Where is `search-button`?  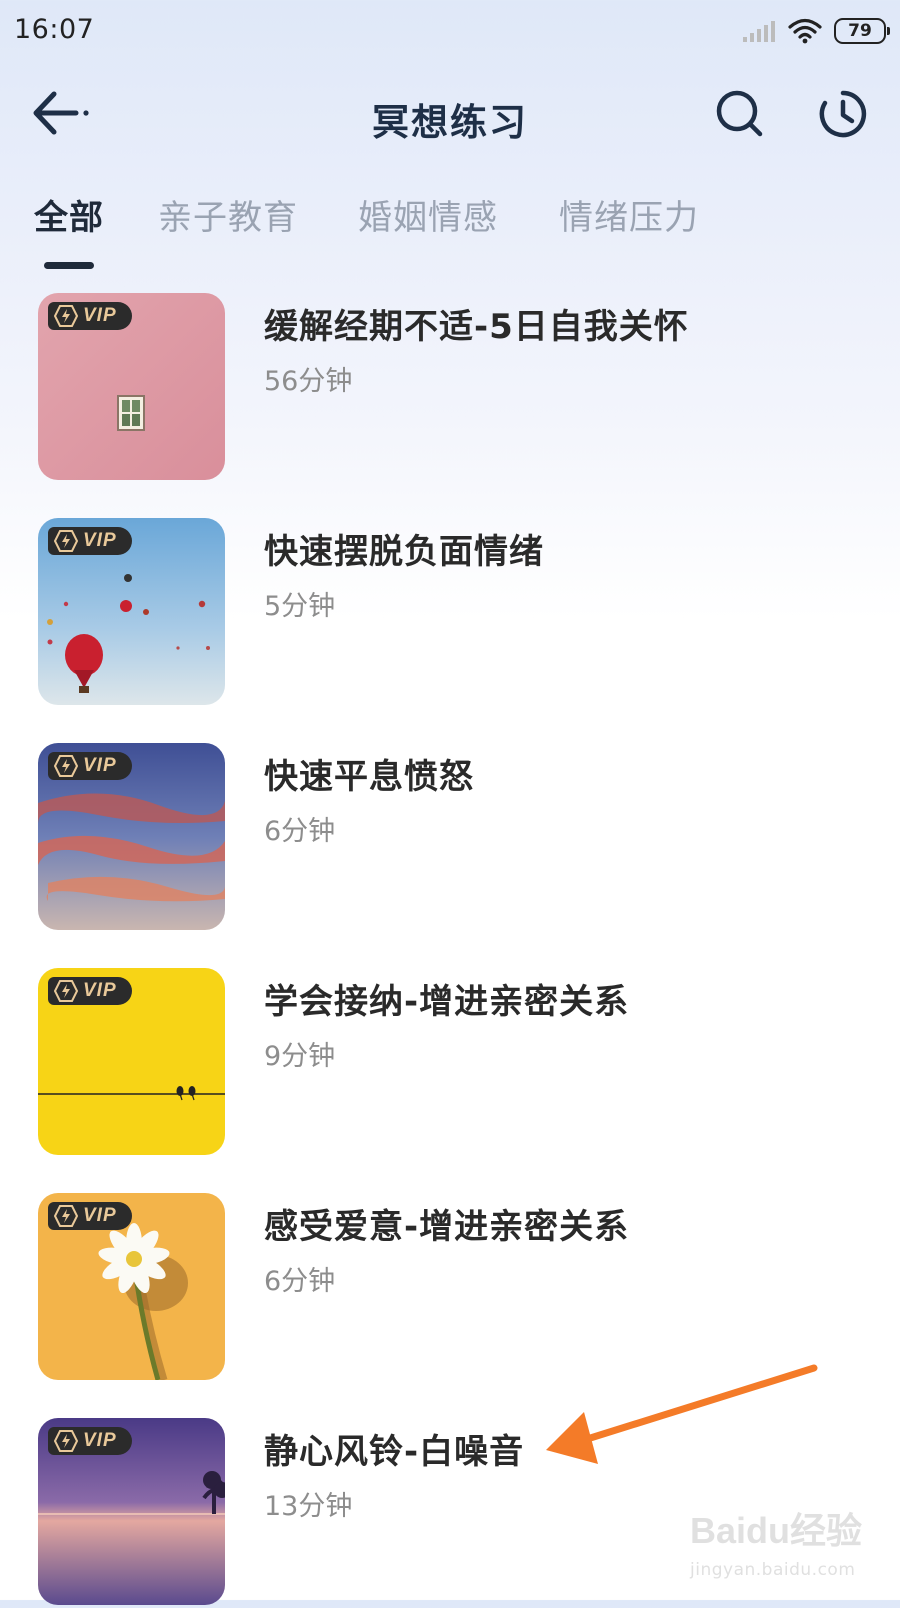
search-button is located at coordinates (740, 114).